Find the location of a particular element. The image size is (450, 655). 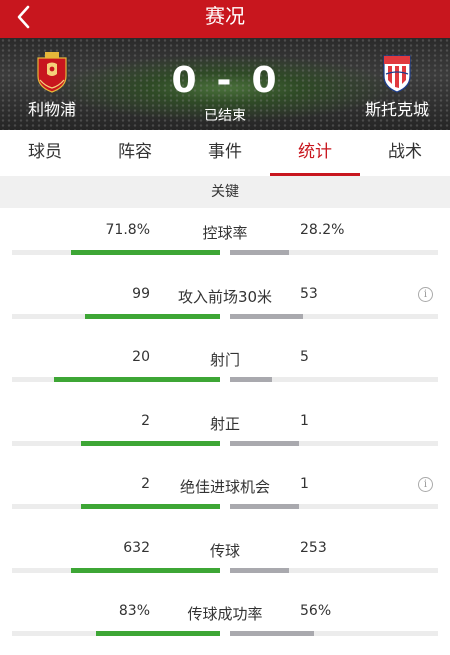

tab-stats: 统计 is located at coordinates (315, 153).